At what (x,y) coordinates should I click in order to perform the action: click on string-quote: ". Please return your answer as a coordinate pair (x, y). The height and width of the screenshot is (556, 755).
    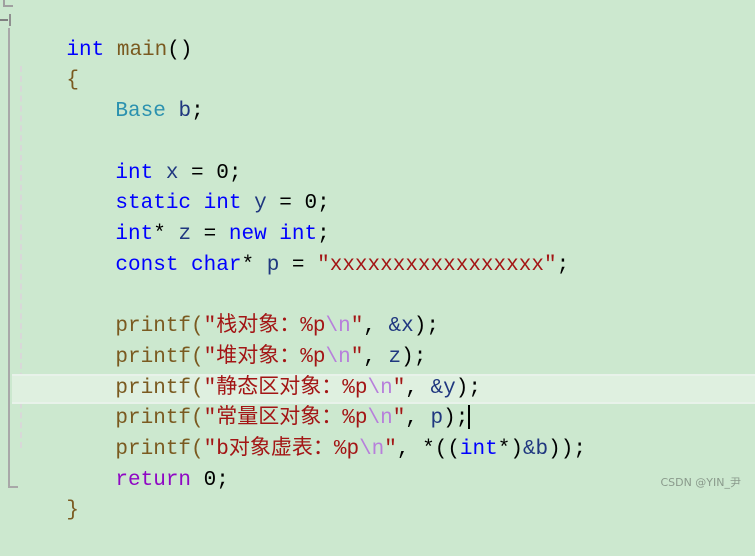
    Looking at the image, I should click on (390, 449).